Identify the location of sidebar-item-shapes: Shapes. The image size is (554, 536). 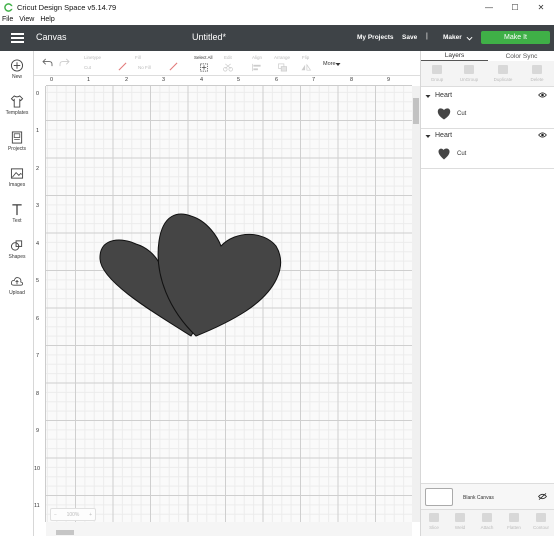
(17, 249).